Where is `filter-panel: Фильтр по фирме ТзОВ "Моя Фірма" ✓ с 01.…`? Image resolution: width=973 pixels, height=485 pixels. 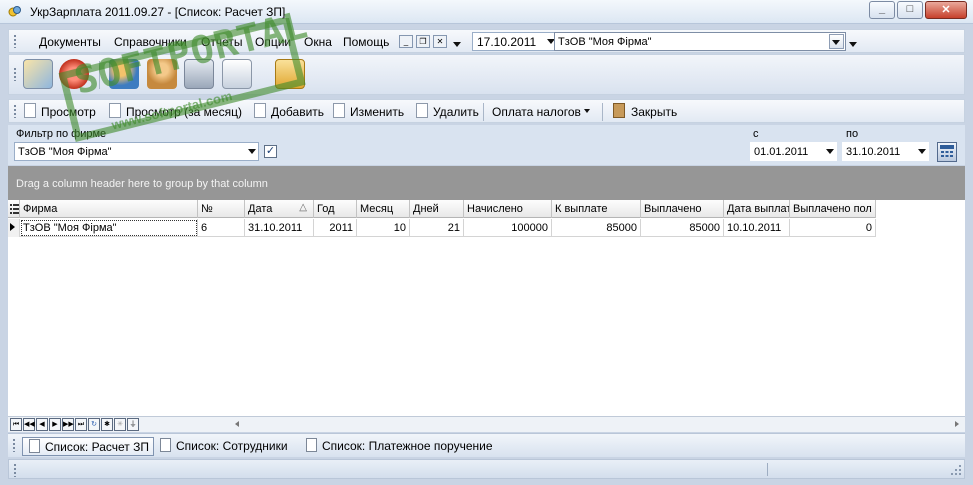
filter-panel: Фильтр по фирме ТзОВ "Моя Фірма" ✓ с 01.… is located at coordinates (486, 145).